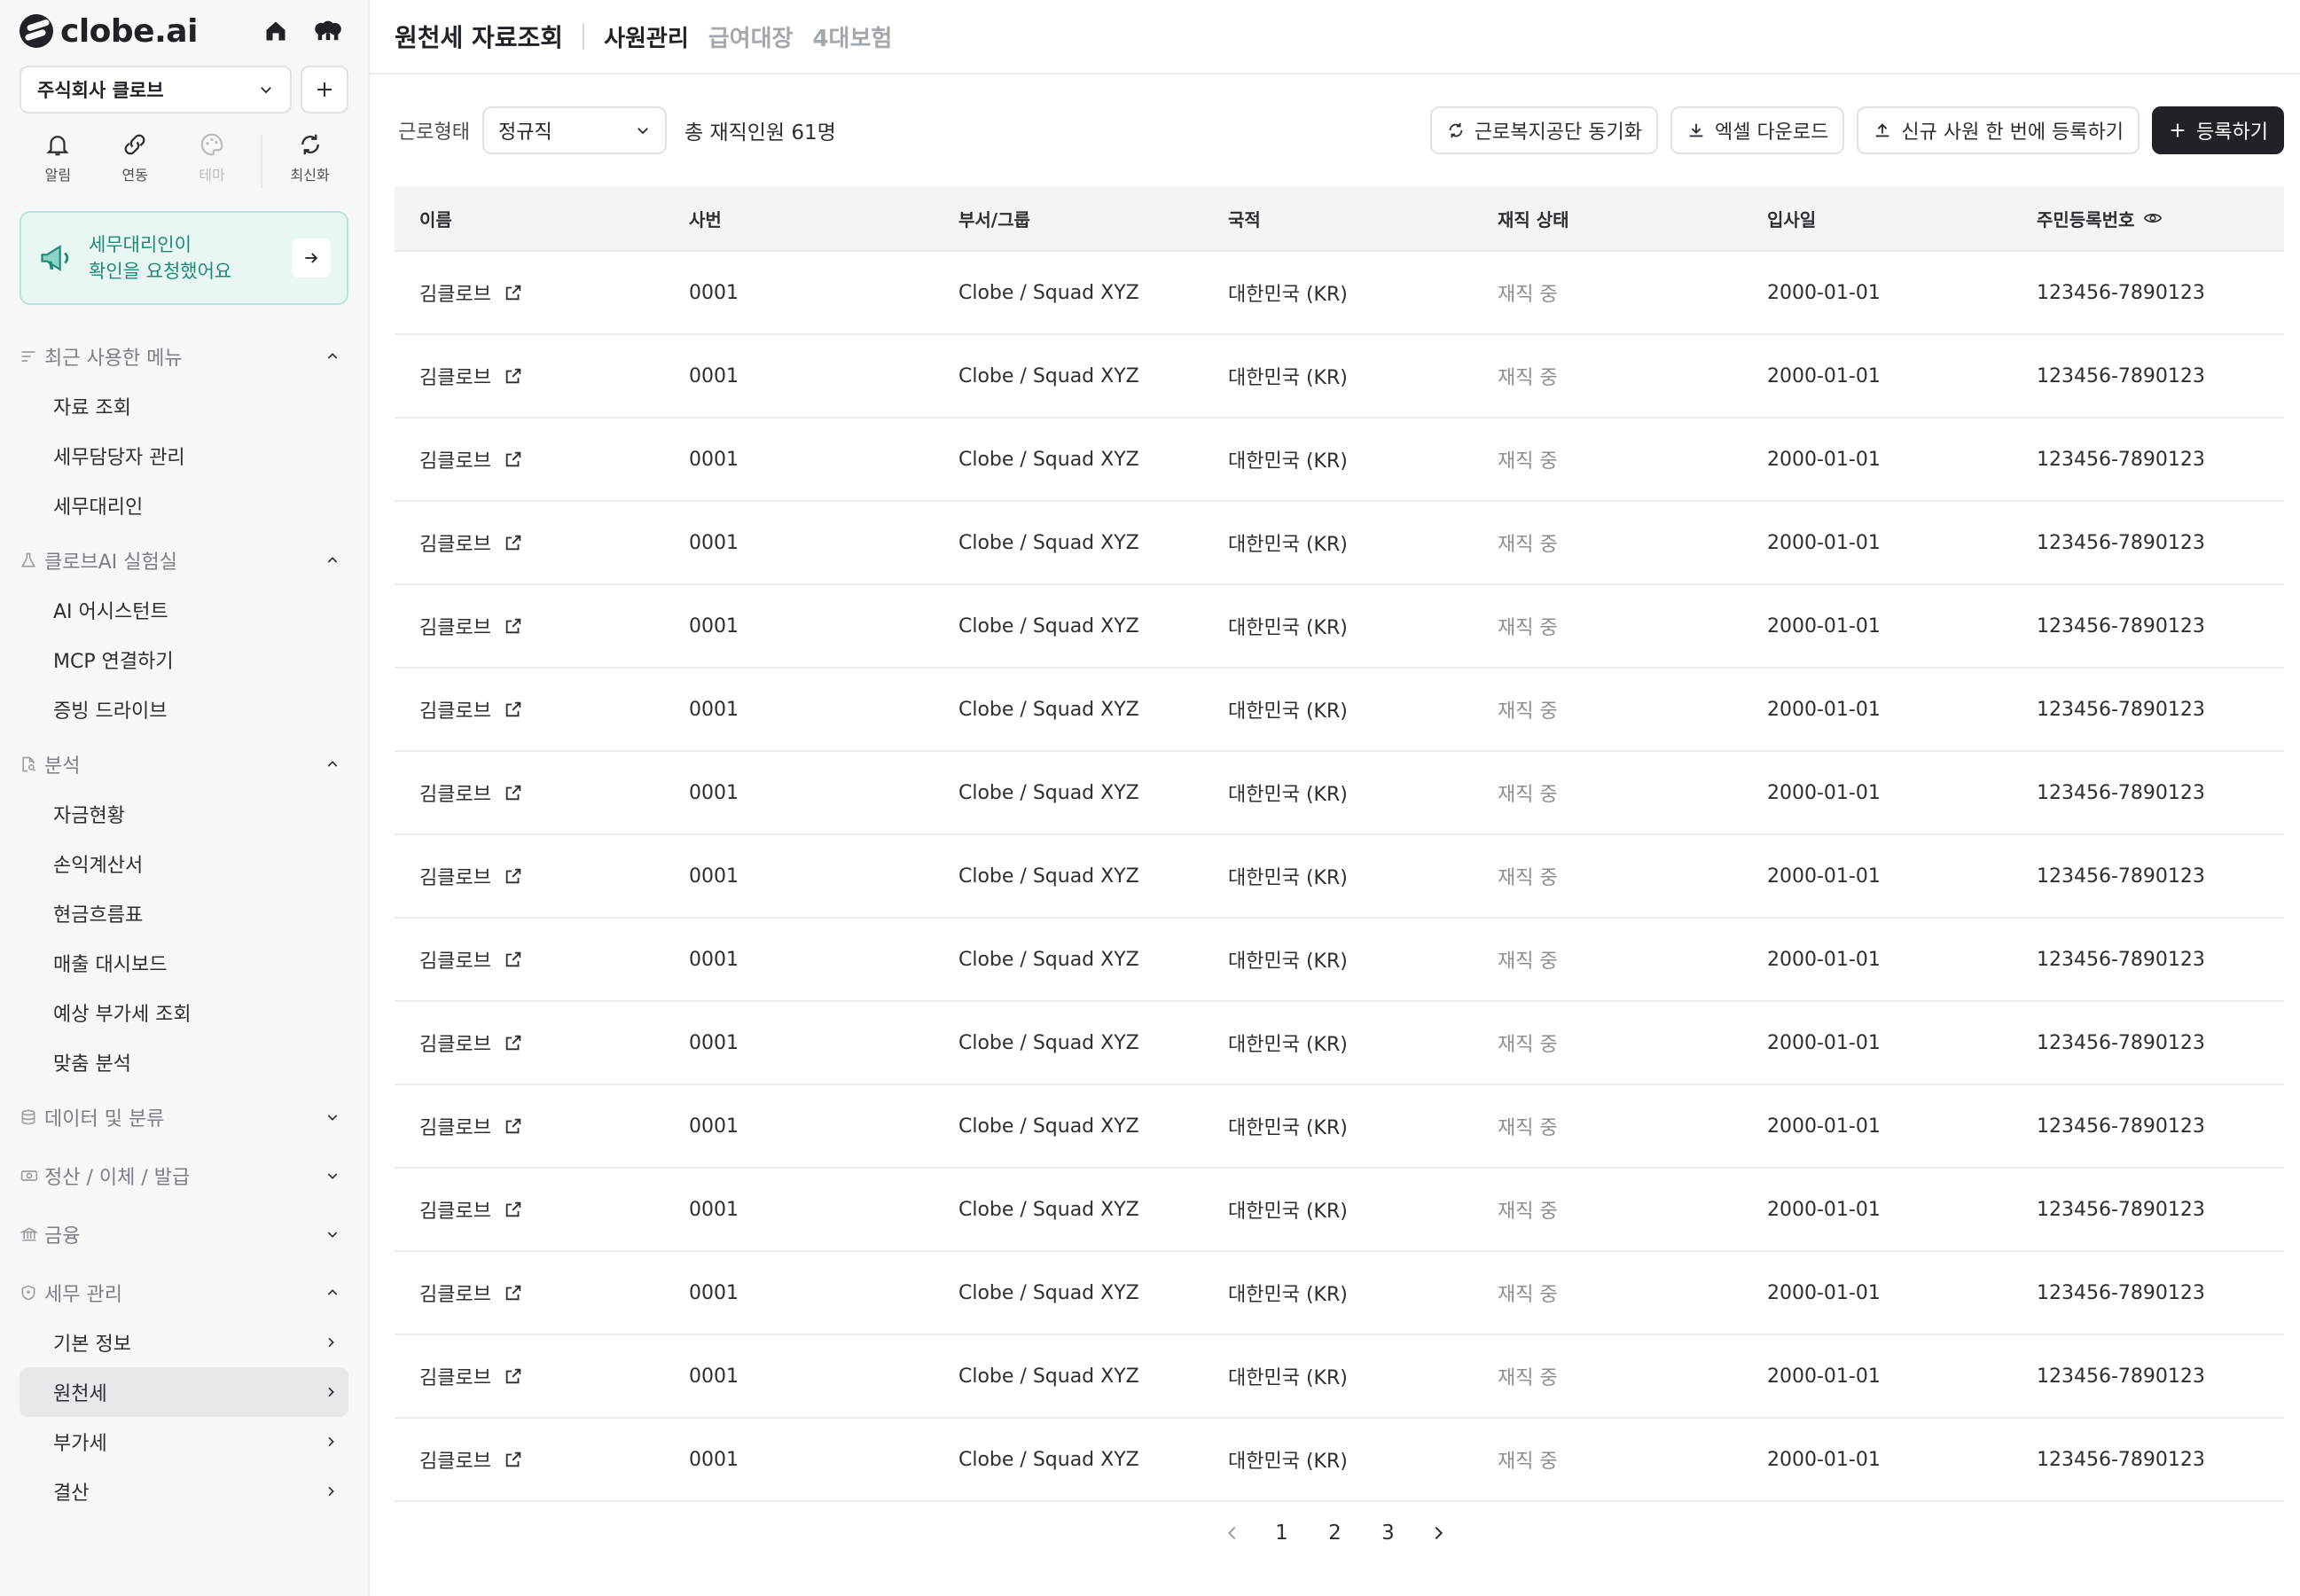 This screenshot has width=2300, height=1596. Describe the element at coordinates (184, 764) in the screenshot. I see `section-header-analysis: 분석` at that location.